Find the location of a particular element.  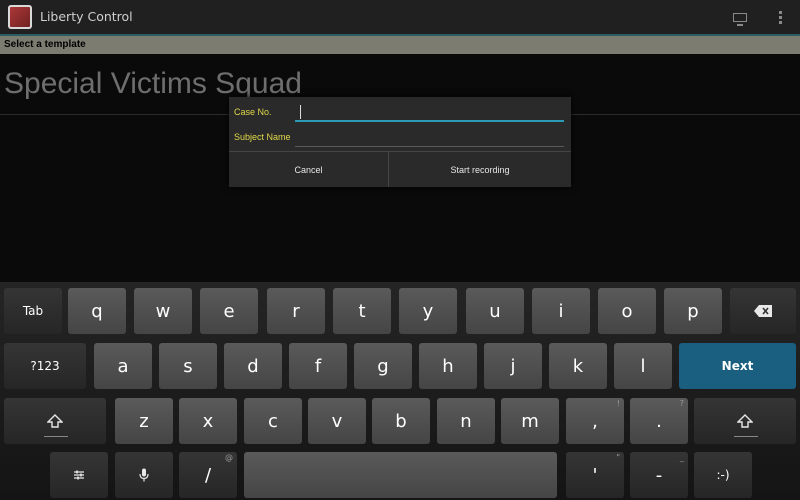

apostrophe-label: ' is located at coordinates (595, 475).